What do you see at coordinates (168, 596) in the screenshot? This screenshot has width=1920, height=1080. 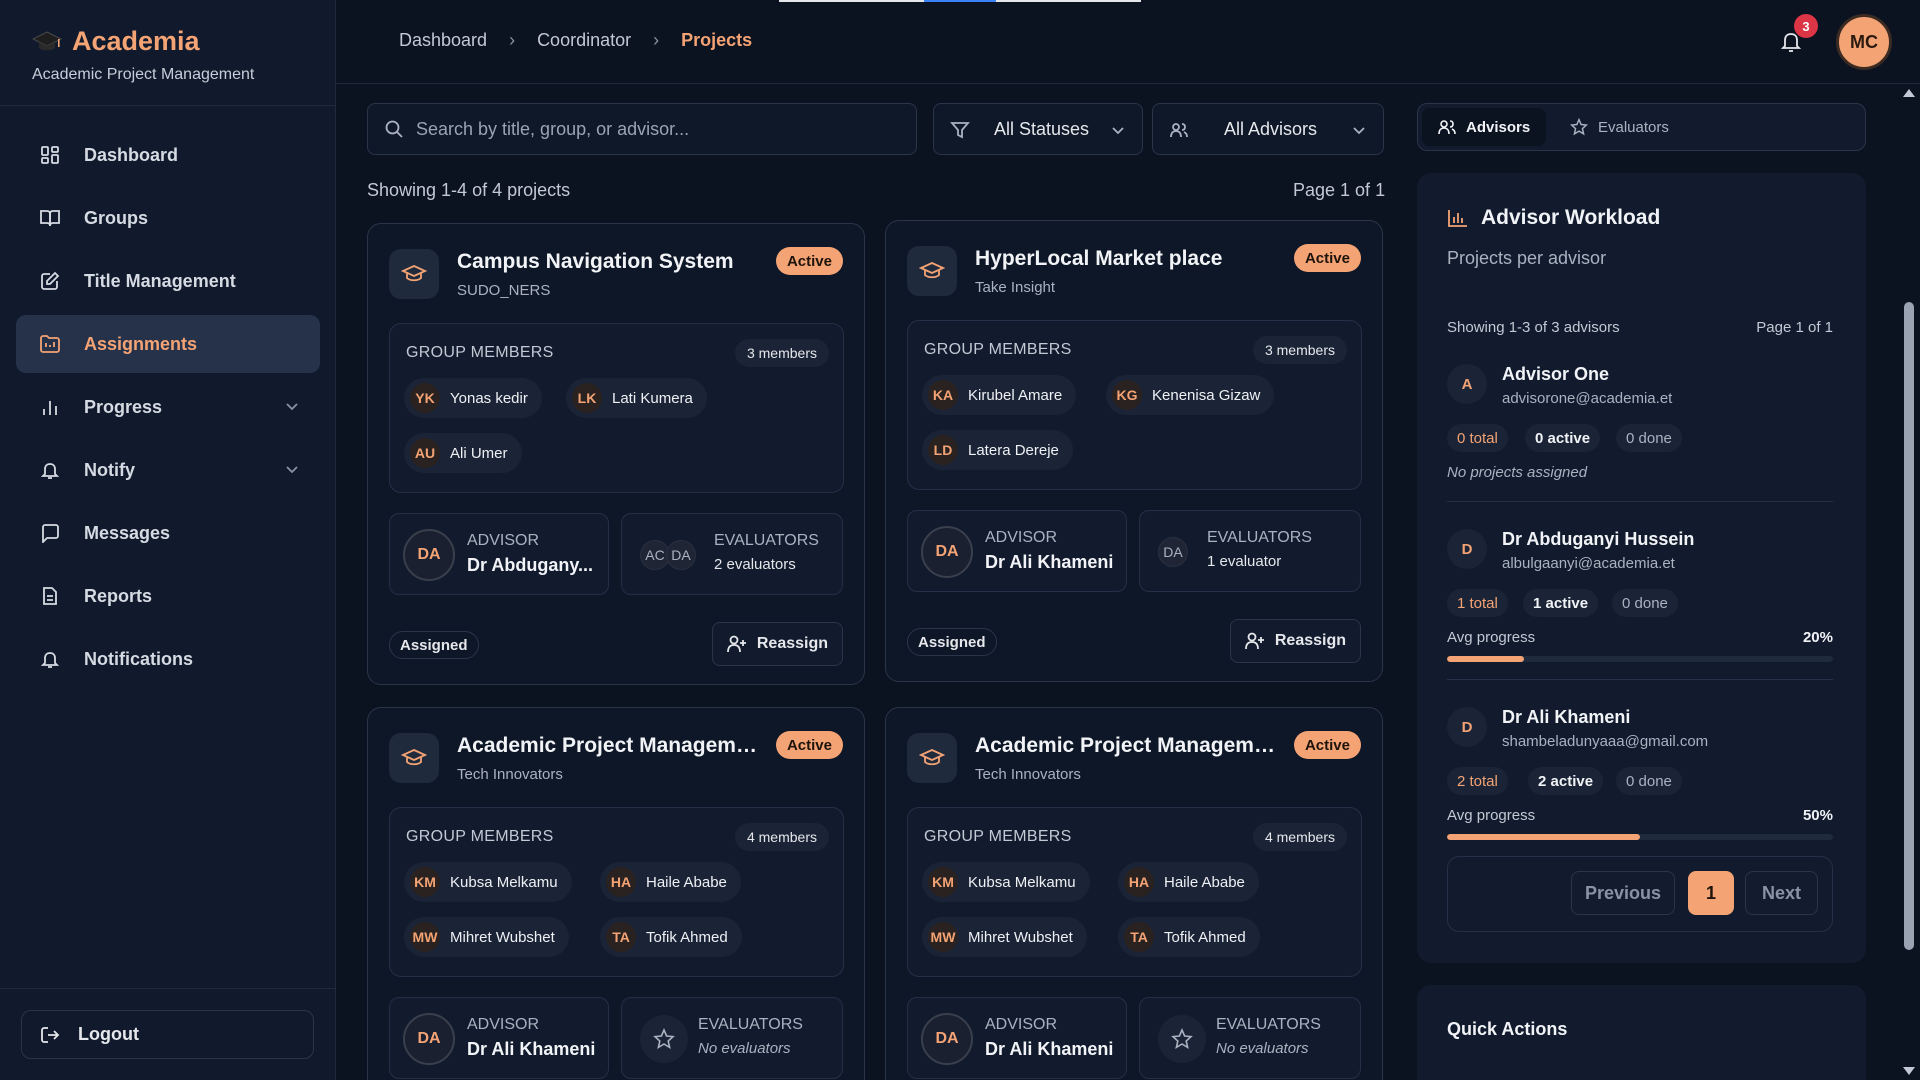 I see `sidebar-item-reports: Reports` at bounding box center [168, 596].